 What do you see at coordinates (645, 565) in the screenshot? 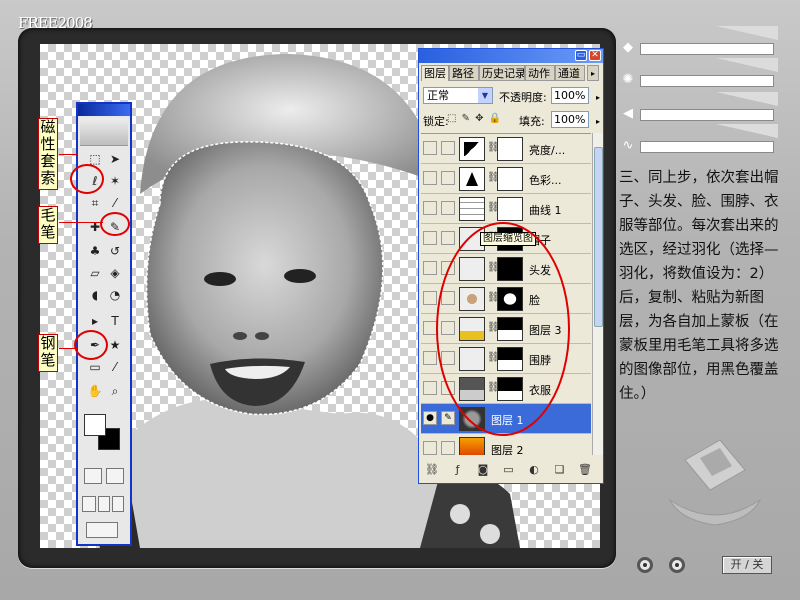
I see `knob-left` at bounding box center [645, 565].